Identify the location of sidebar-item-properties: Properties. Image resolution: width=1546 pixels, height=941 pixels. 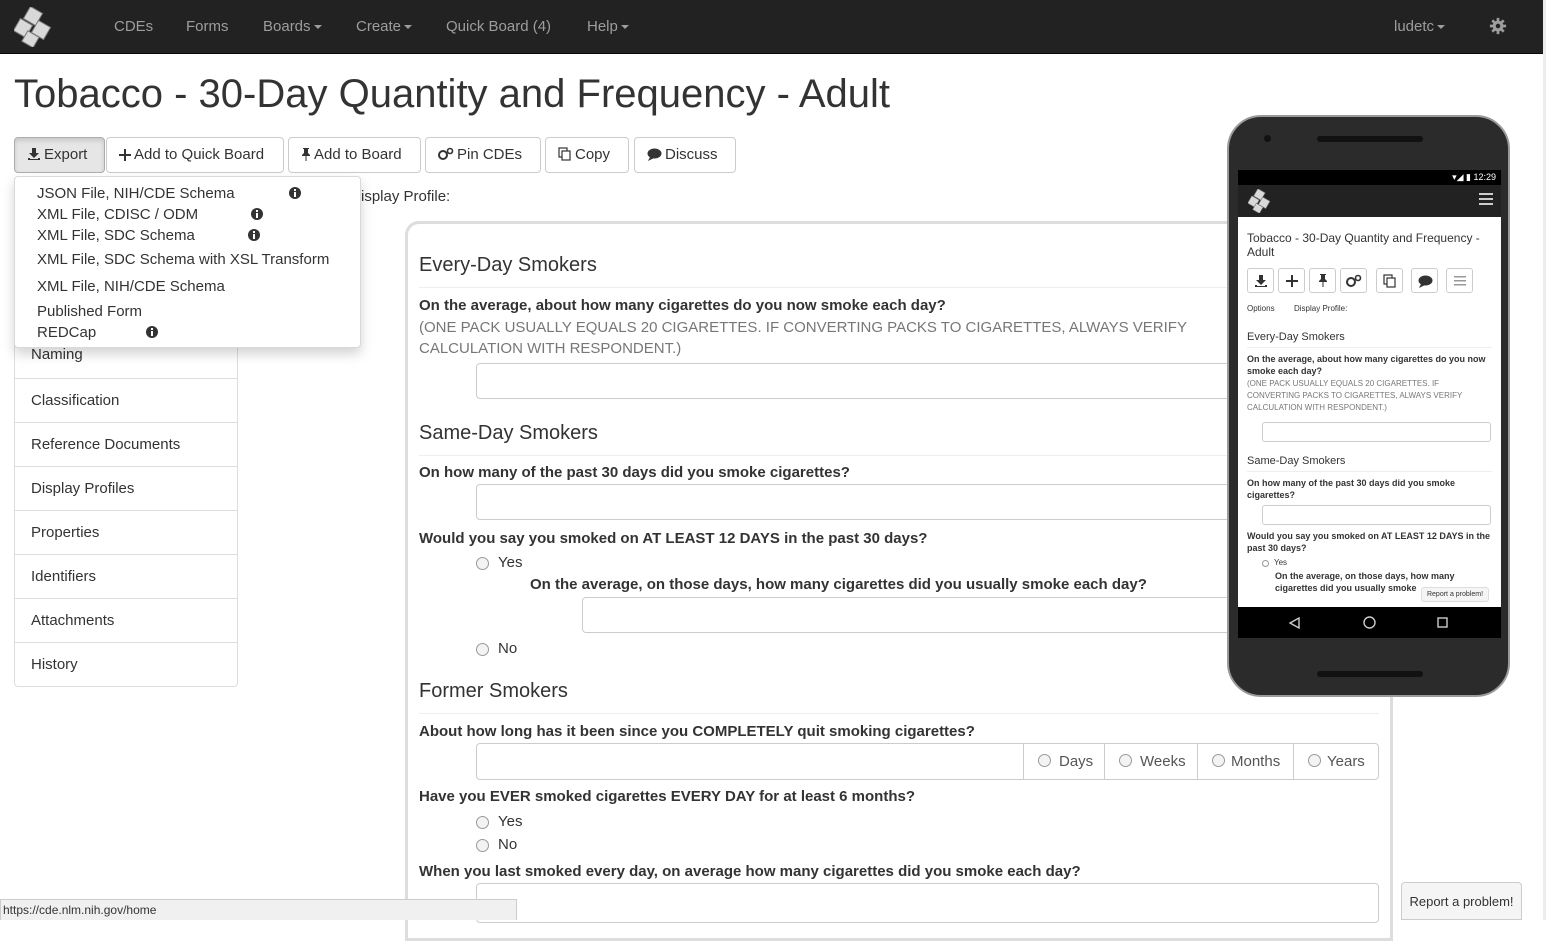
(126, 532).